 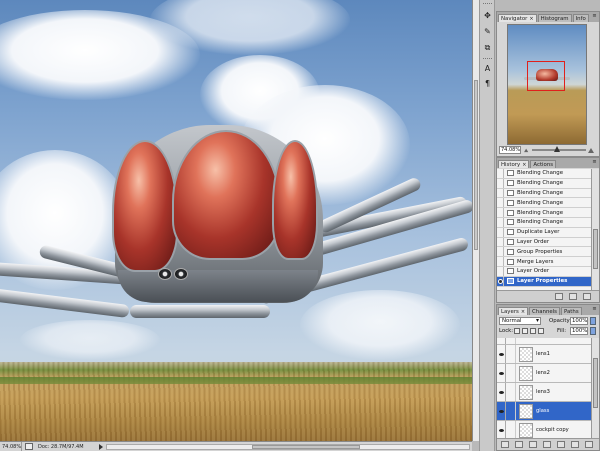 I want to click on history-item: Merge Layers, so click(x=544, y=262).